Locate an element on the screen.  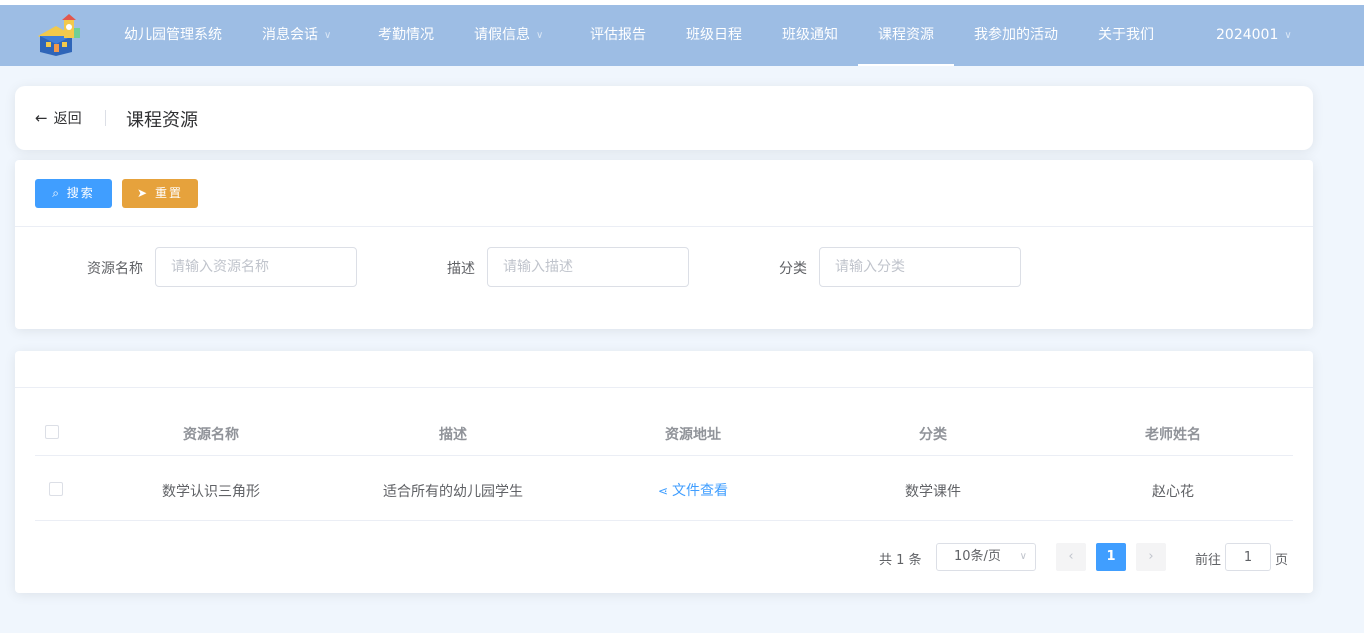
nav-item-attendance: 考勤情况 is located at coordinates (406, 35).